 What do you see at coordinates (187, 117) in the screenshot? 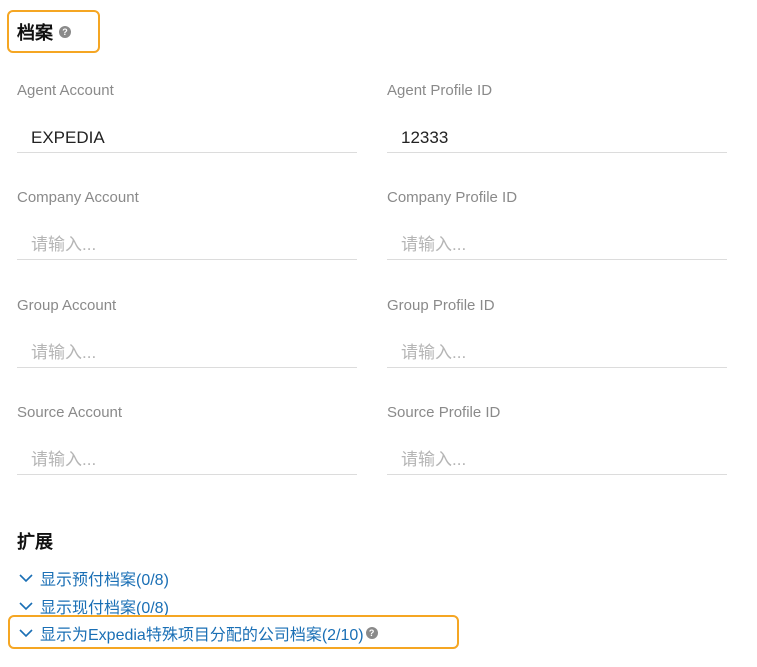
I see `agent-account-field: Agent Account` at bounding box center [187, 117].